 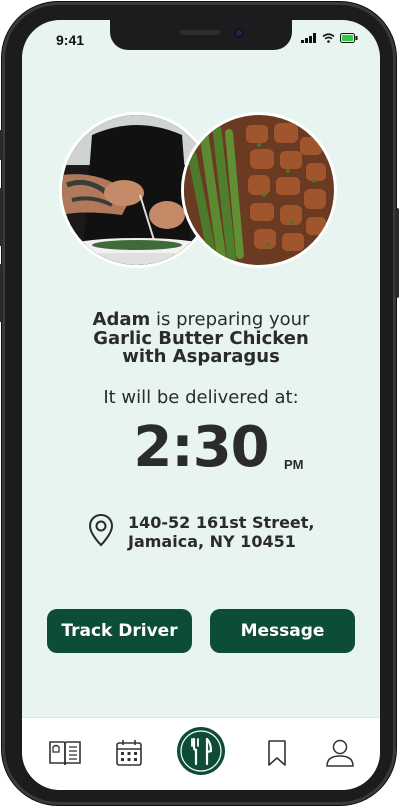 I want to click on menu-book-icon, so click(x=65, y=753).